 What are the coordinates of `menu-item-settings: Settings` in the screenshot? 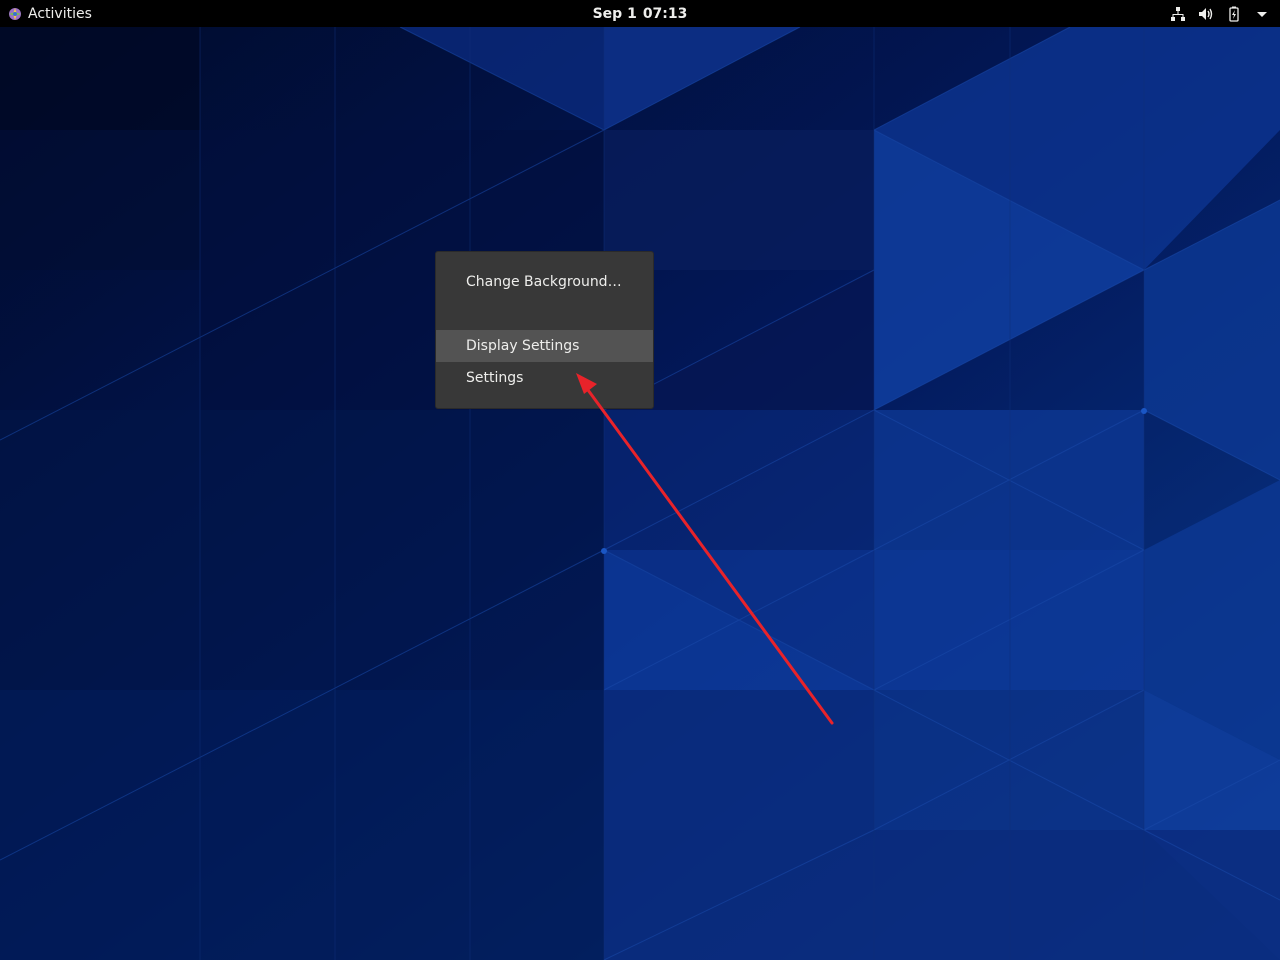 It's located at (544, 378).